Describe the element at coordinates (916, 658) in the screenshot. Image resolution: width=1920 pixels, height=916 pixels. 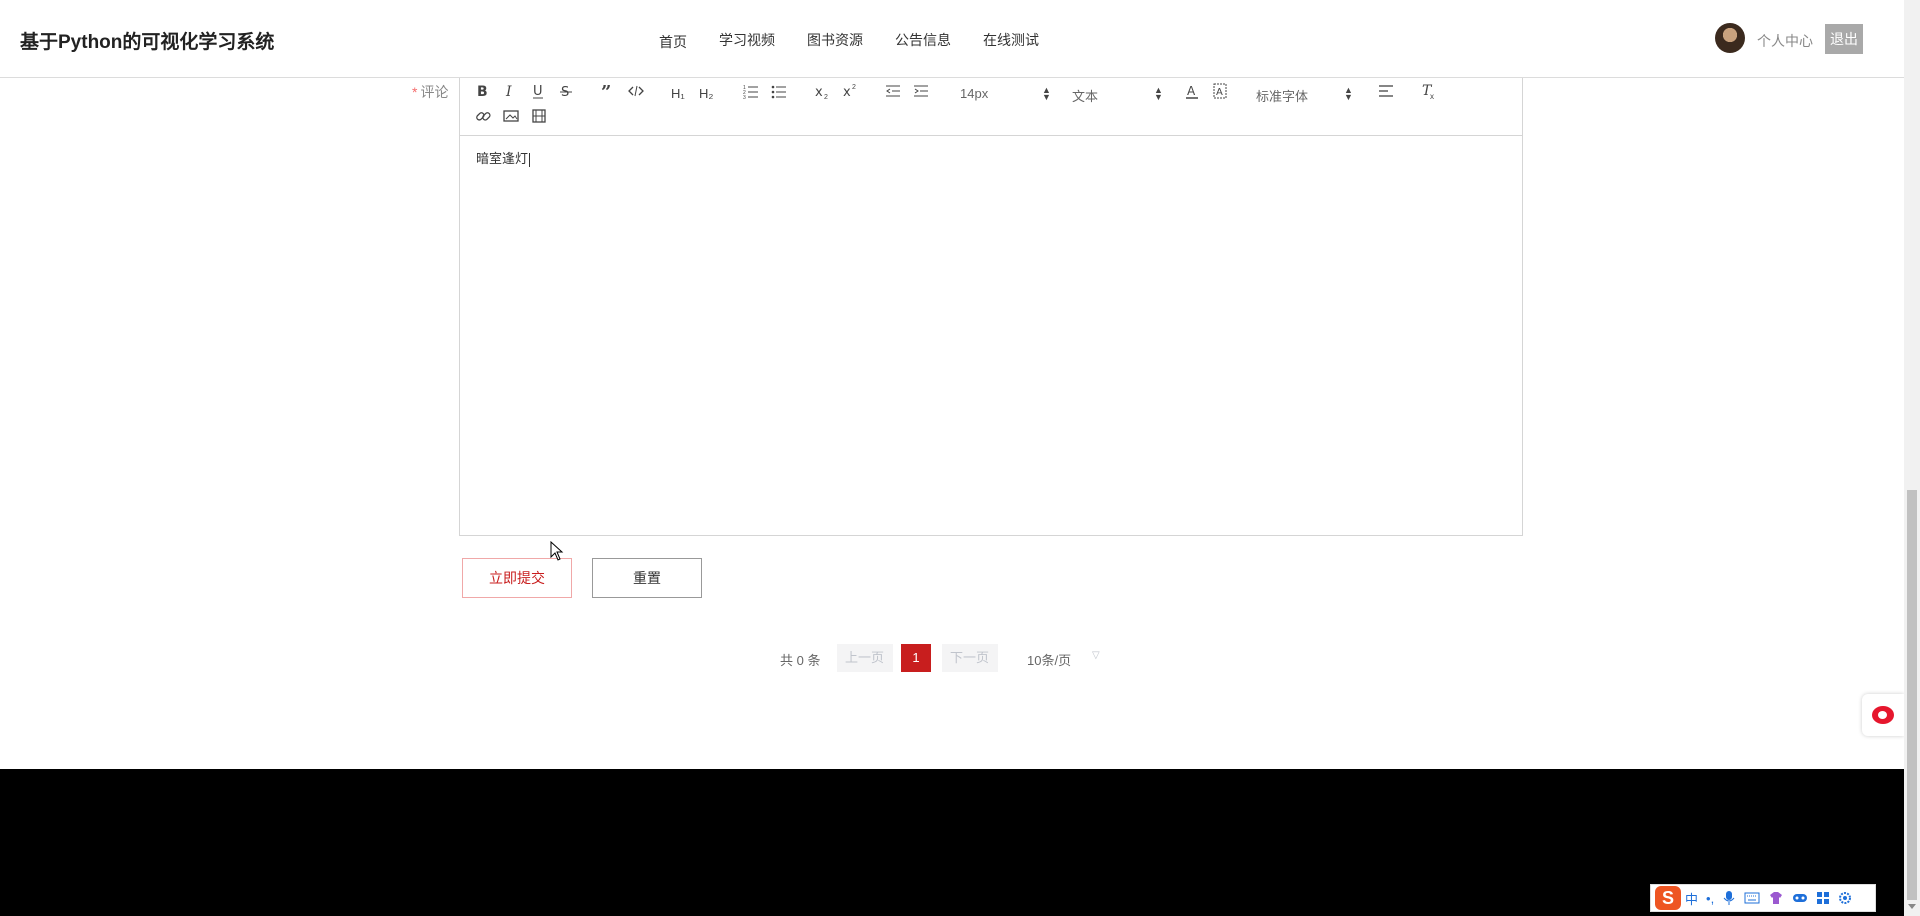
I see `page-number-current: 1` at that location.